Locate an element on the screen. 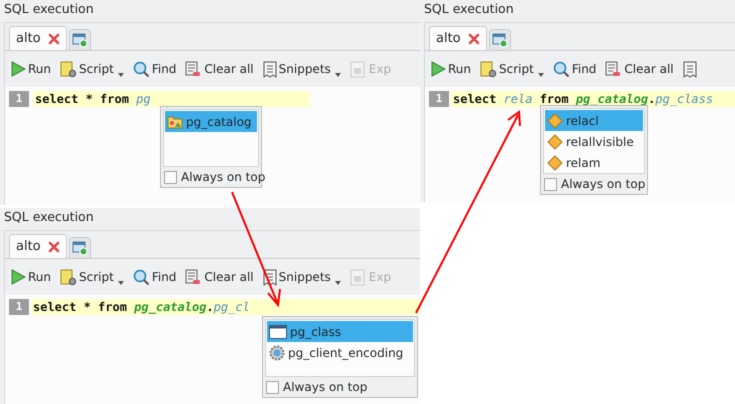 The width and height of the screenshot is (735, 404). completion-item: pg_class is located at coordinates (340, 331).